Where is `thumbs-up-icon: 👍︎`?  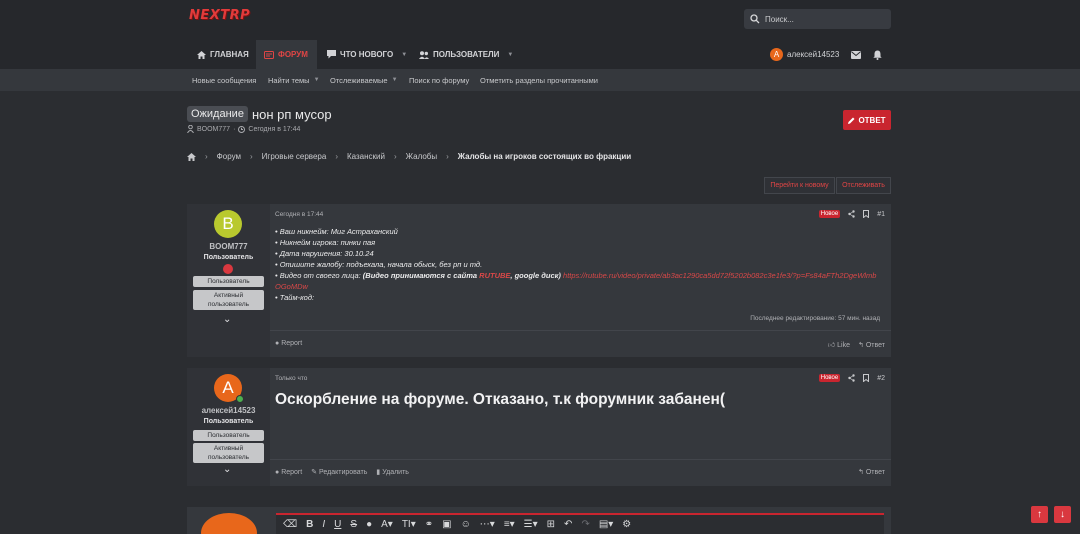
thumbs-up-icon: 👍︎ is located at coordinates (831, 345).